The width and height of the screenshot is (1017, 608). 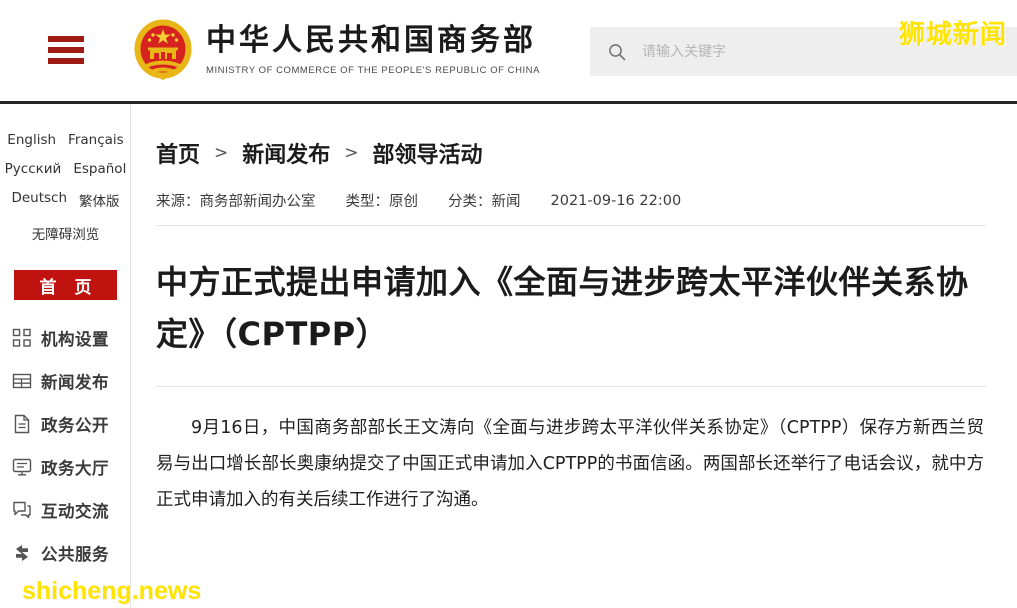 I want to click on title-divider, so click(x=571, y=386).